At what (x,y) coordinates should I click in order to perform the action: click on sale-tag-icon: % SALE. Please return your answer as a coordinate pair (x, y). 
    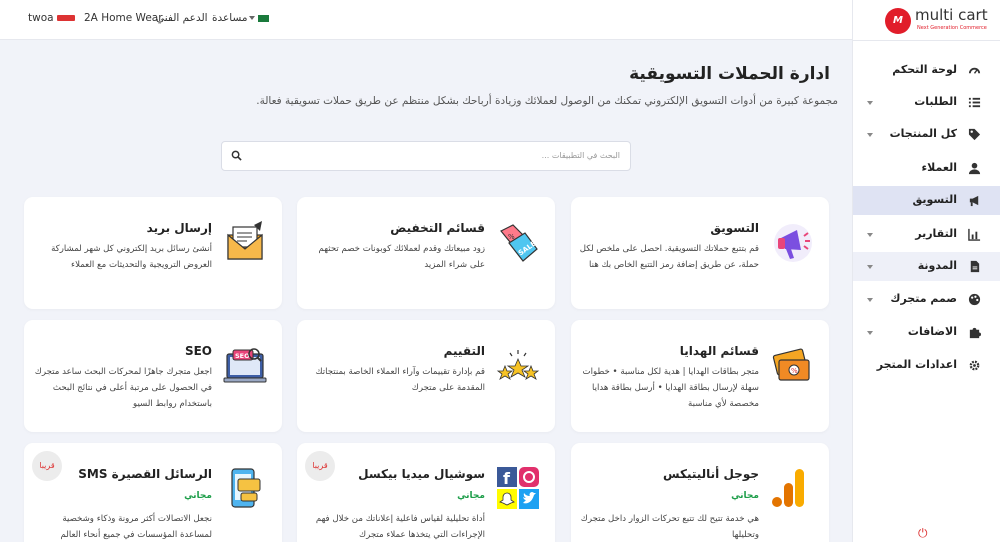
    Looking at the image, I should click on (519, 243).